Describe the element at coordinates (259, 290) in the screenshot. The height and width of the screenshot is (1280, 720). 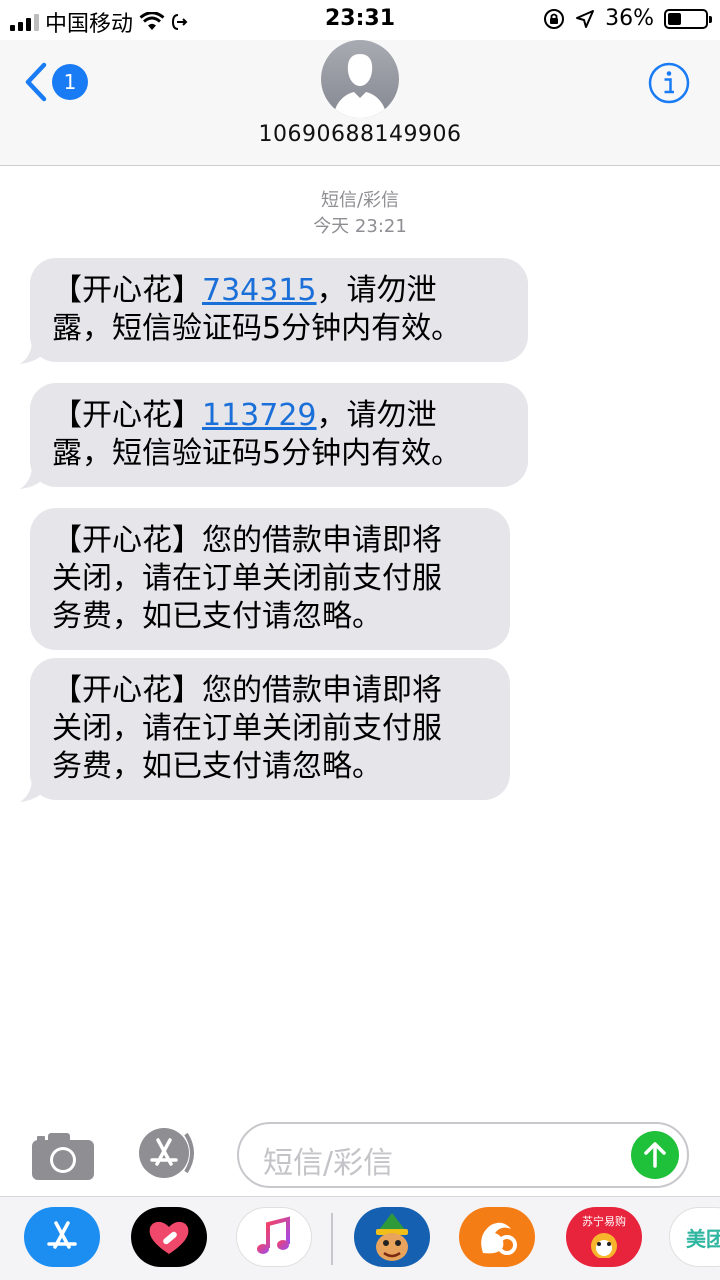
I see `verification-code-link: 734315` at that location.